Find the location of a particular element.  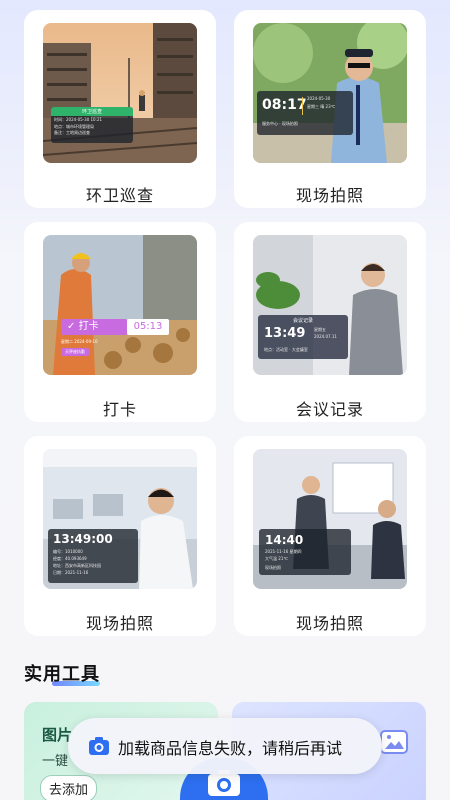

stamp-time: 08:17 is located at coordinates (284, 105).